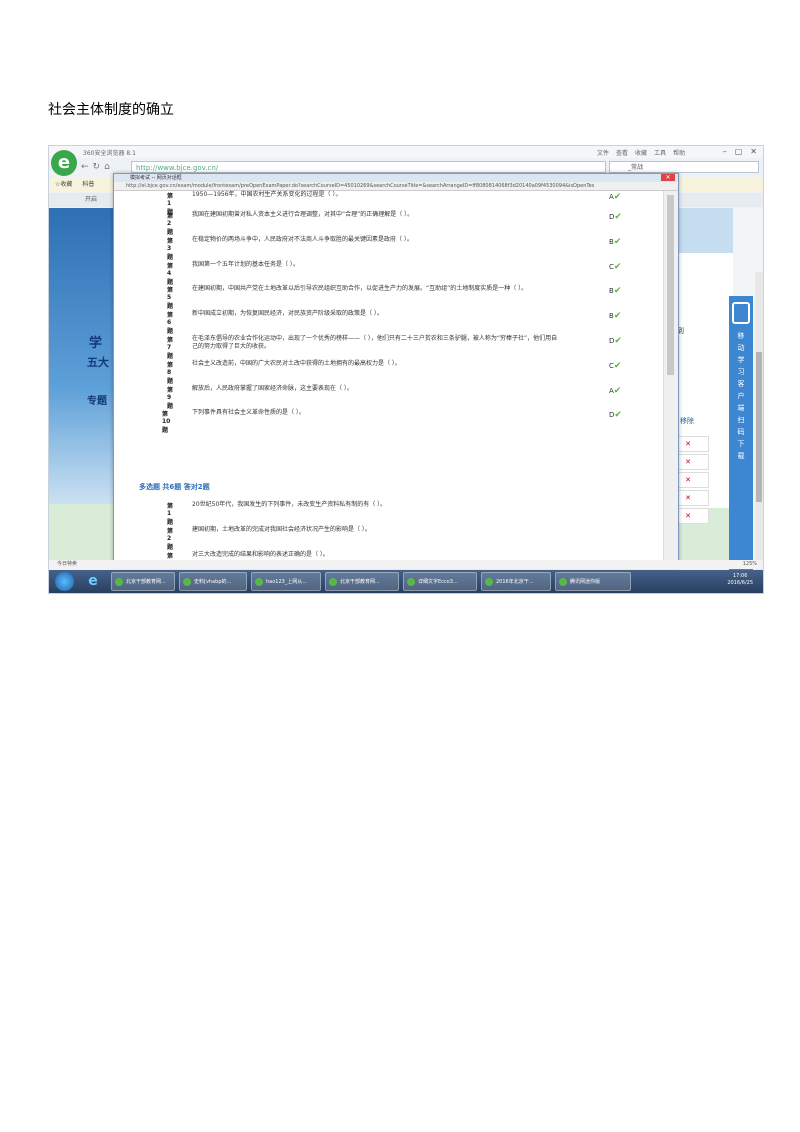 The image size is (800, 1132). What do you see at coordinates (64, 163) in the screenshot?
I see `browser-logo-icon: e` at bounding box center [64, 163].